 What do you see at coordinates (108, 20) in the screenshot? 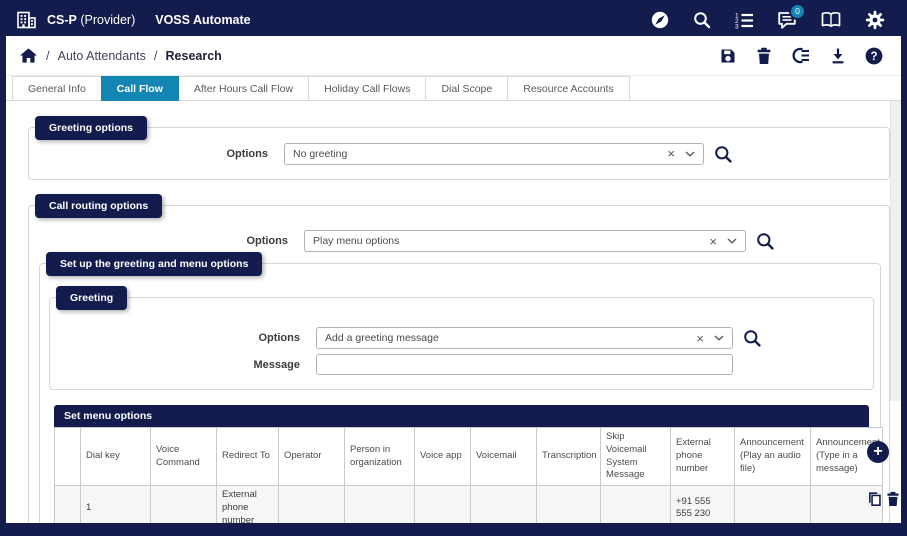
I see `org-suffix: (Provider)` at bounding box center [108, 20].